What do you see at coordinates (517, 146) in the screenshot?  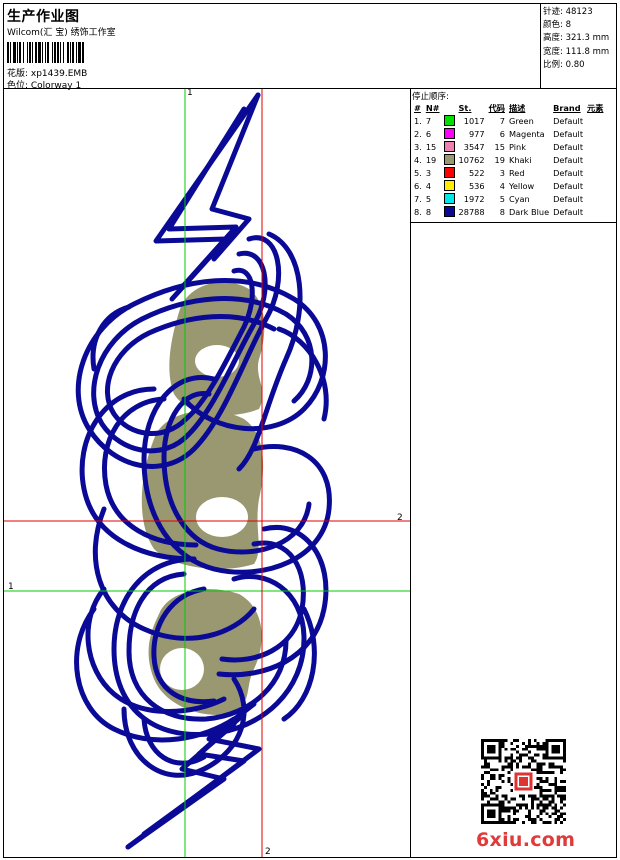 I see `row-description: Pink` at bounding box center [517, 146].